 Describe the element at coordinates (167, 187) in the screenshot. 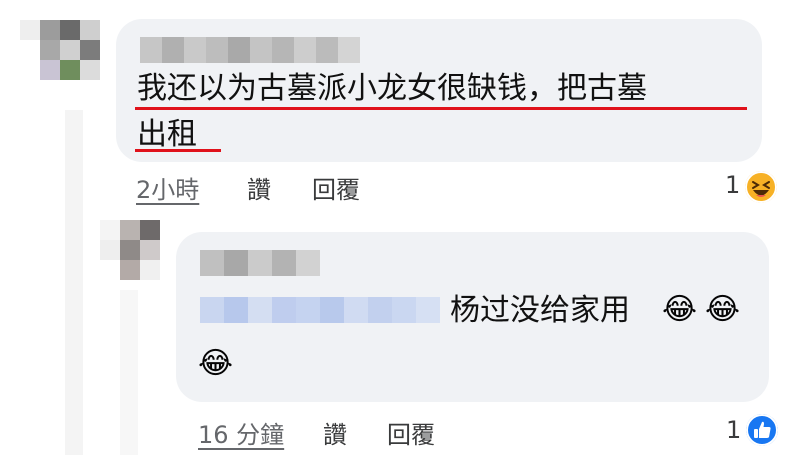

I see `comment-timestamp: 2小時` at that location.